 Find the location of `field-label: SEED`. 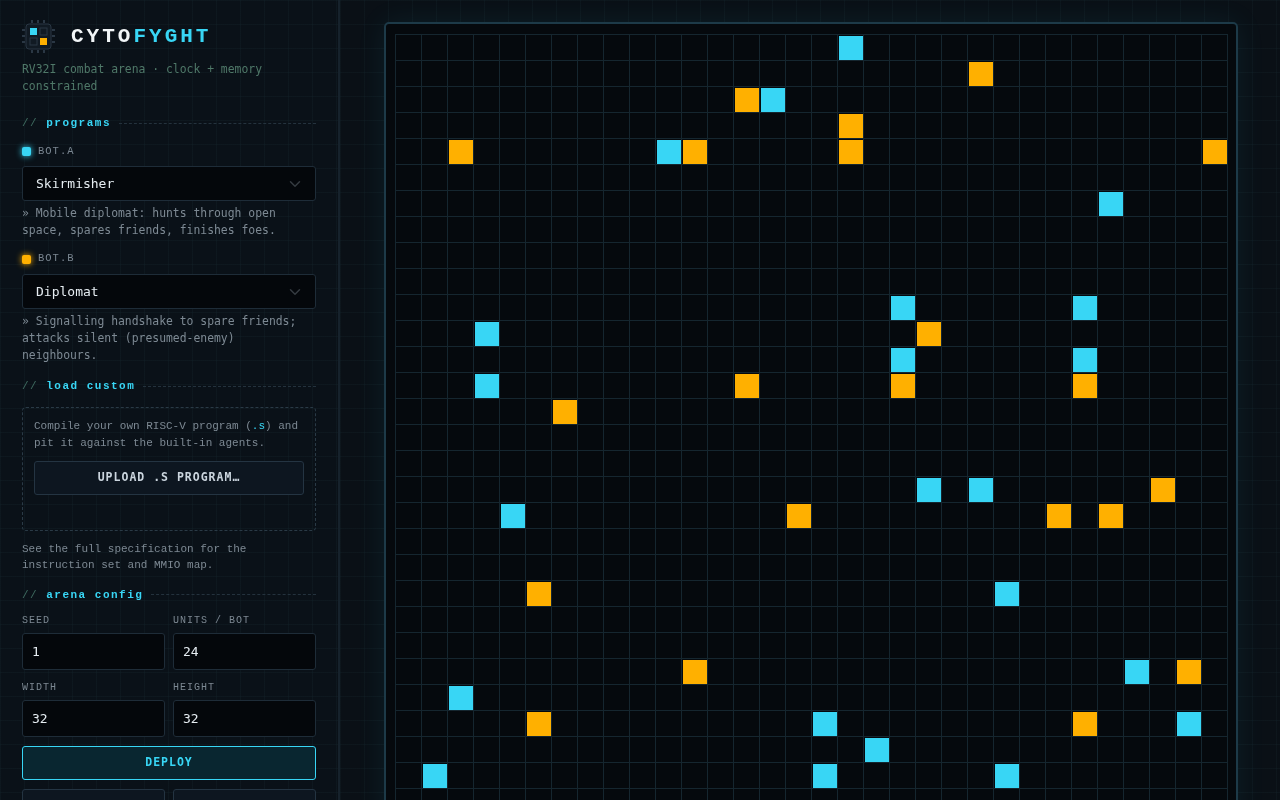

field-label: SEED is located at coordinates (36, 621).